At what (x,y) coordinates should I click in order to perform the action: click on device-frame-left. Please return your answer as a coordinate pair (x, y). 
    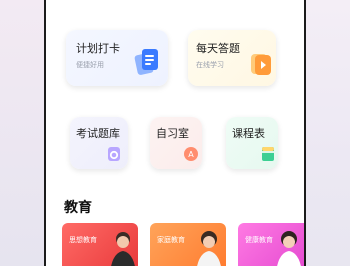
    Looking at the image, I should click on (45, 133).